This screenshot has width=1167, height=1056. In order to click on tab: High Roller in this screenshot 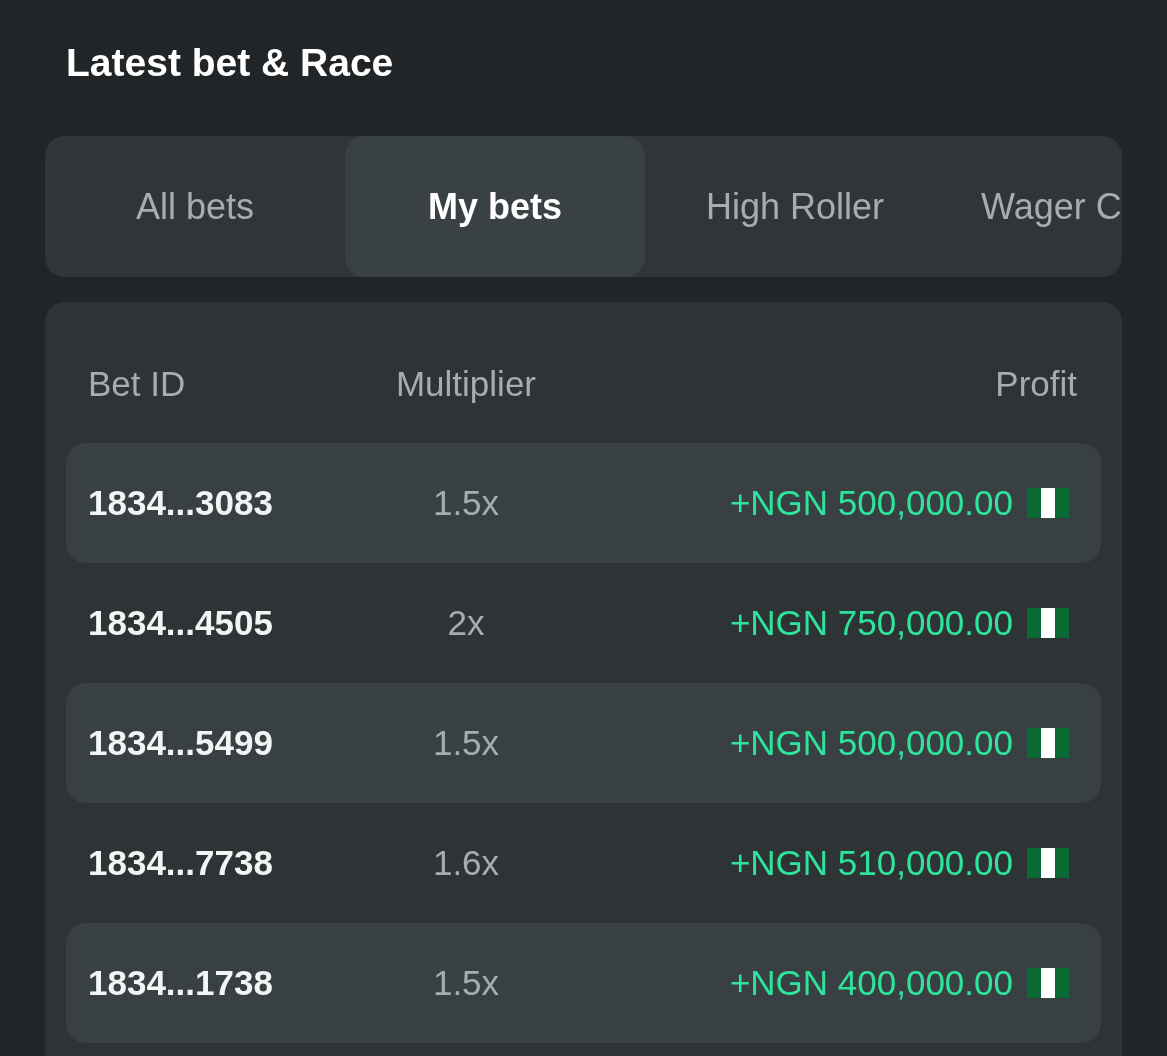, I will do `click(795, 206)`.